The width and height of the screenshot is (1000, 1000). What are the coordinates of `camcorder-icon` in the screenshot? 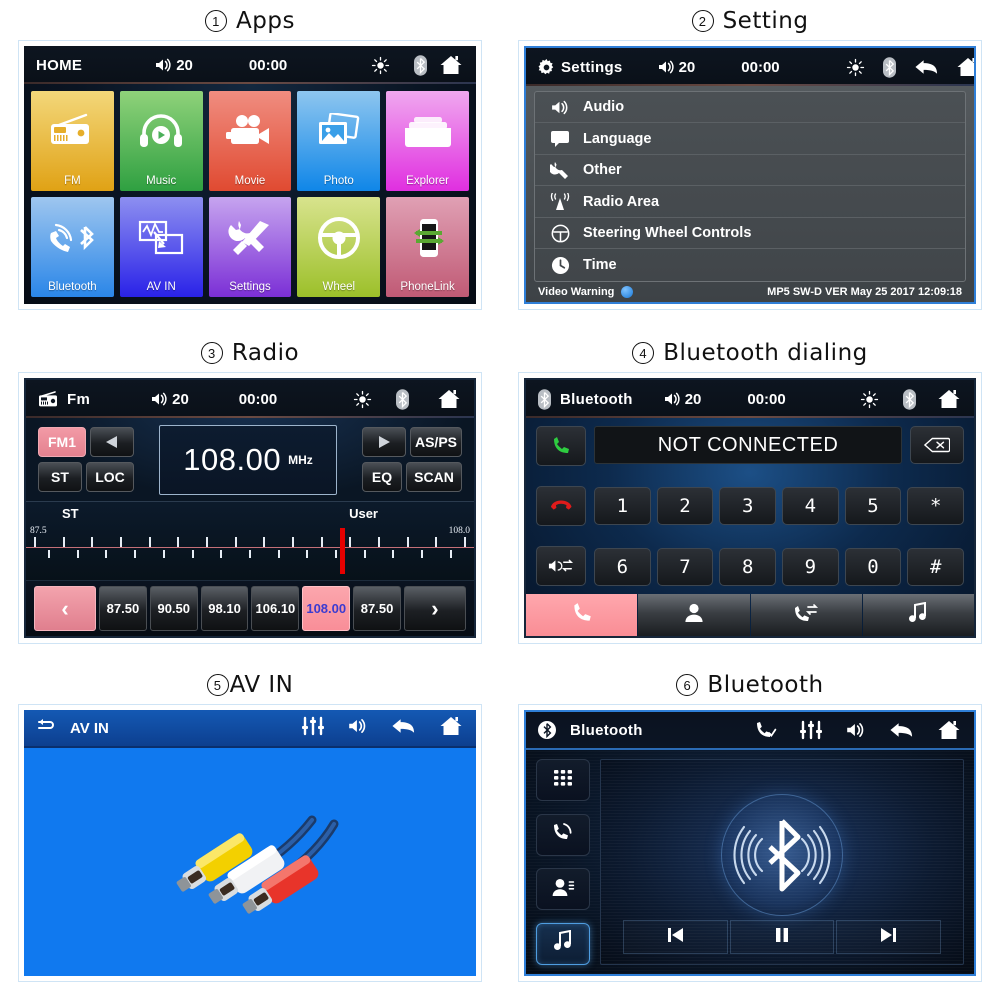 It's located at (250, 132).